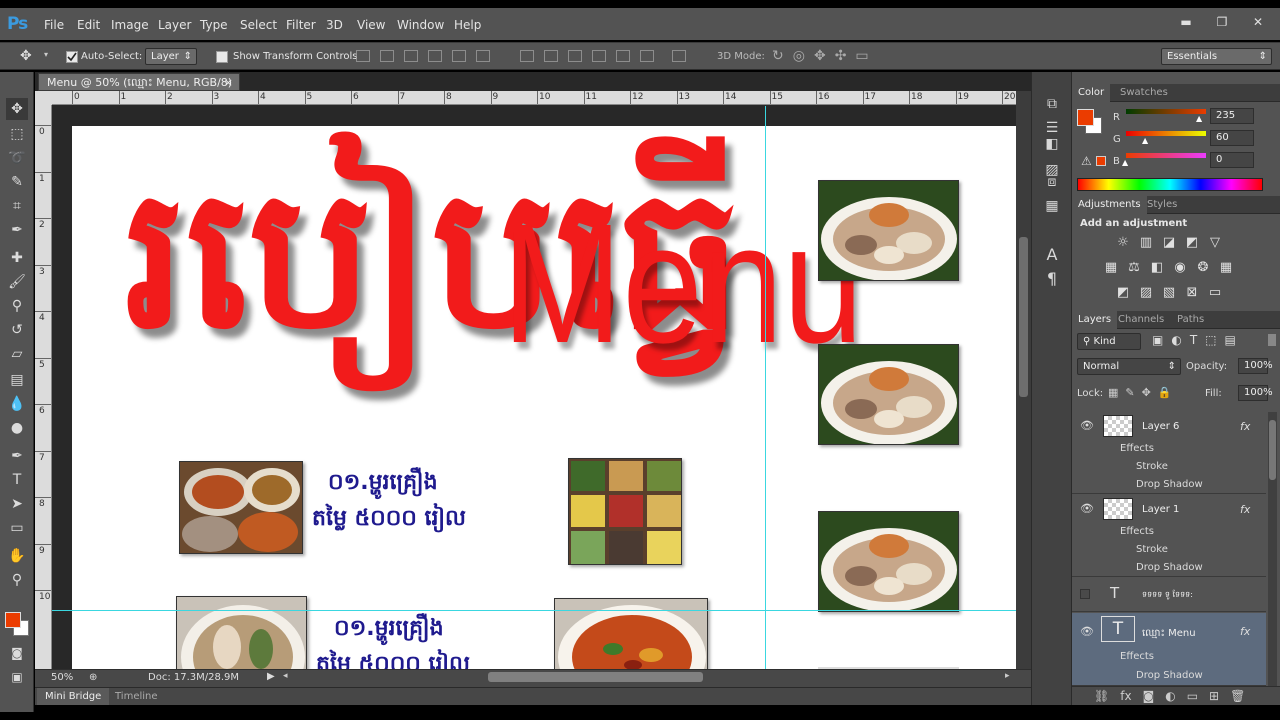 This screenshot has width=1280, height=720. What do you see at coordinates (1193, 340) in the screenshot?
I see `filter-type-icon: T` at bounding box center [1193, 340].